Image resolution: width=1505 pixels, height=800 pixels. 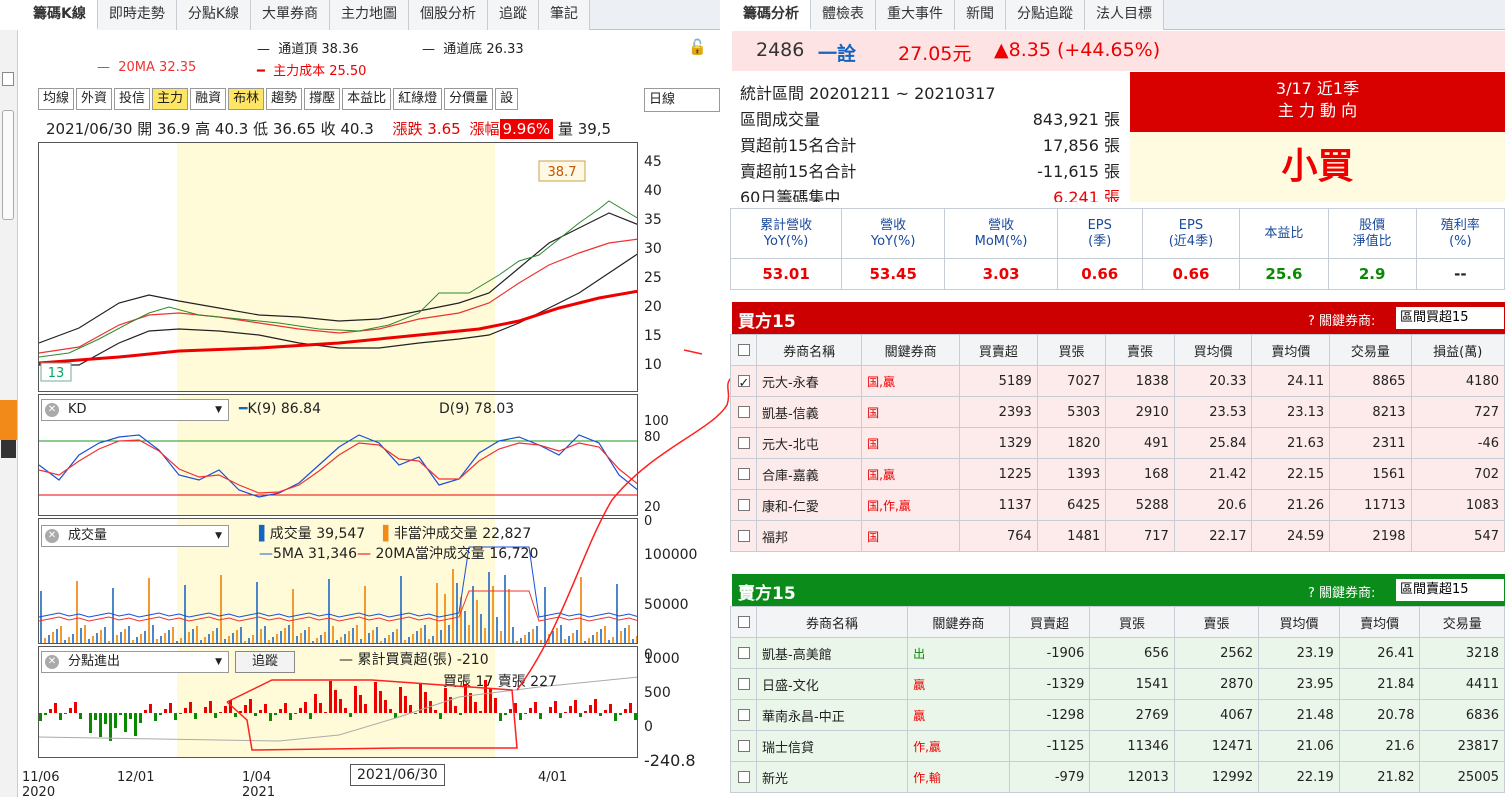 I want to click on buyers-column-header: 買均價, so click(x=1213, y=350).